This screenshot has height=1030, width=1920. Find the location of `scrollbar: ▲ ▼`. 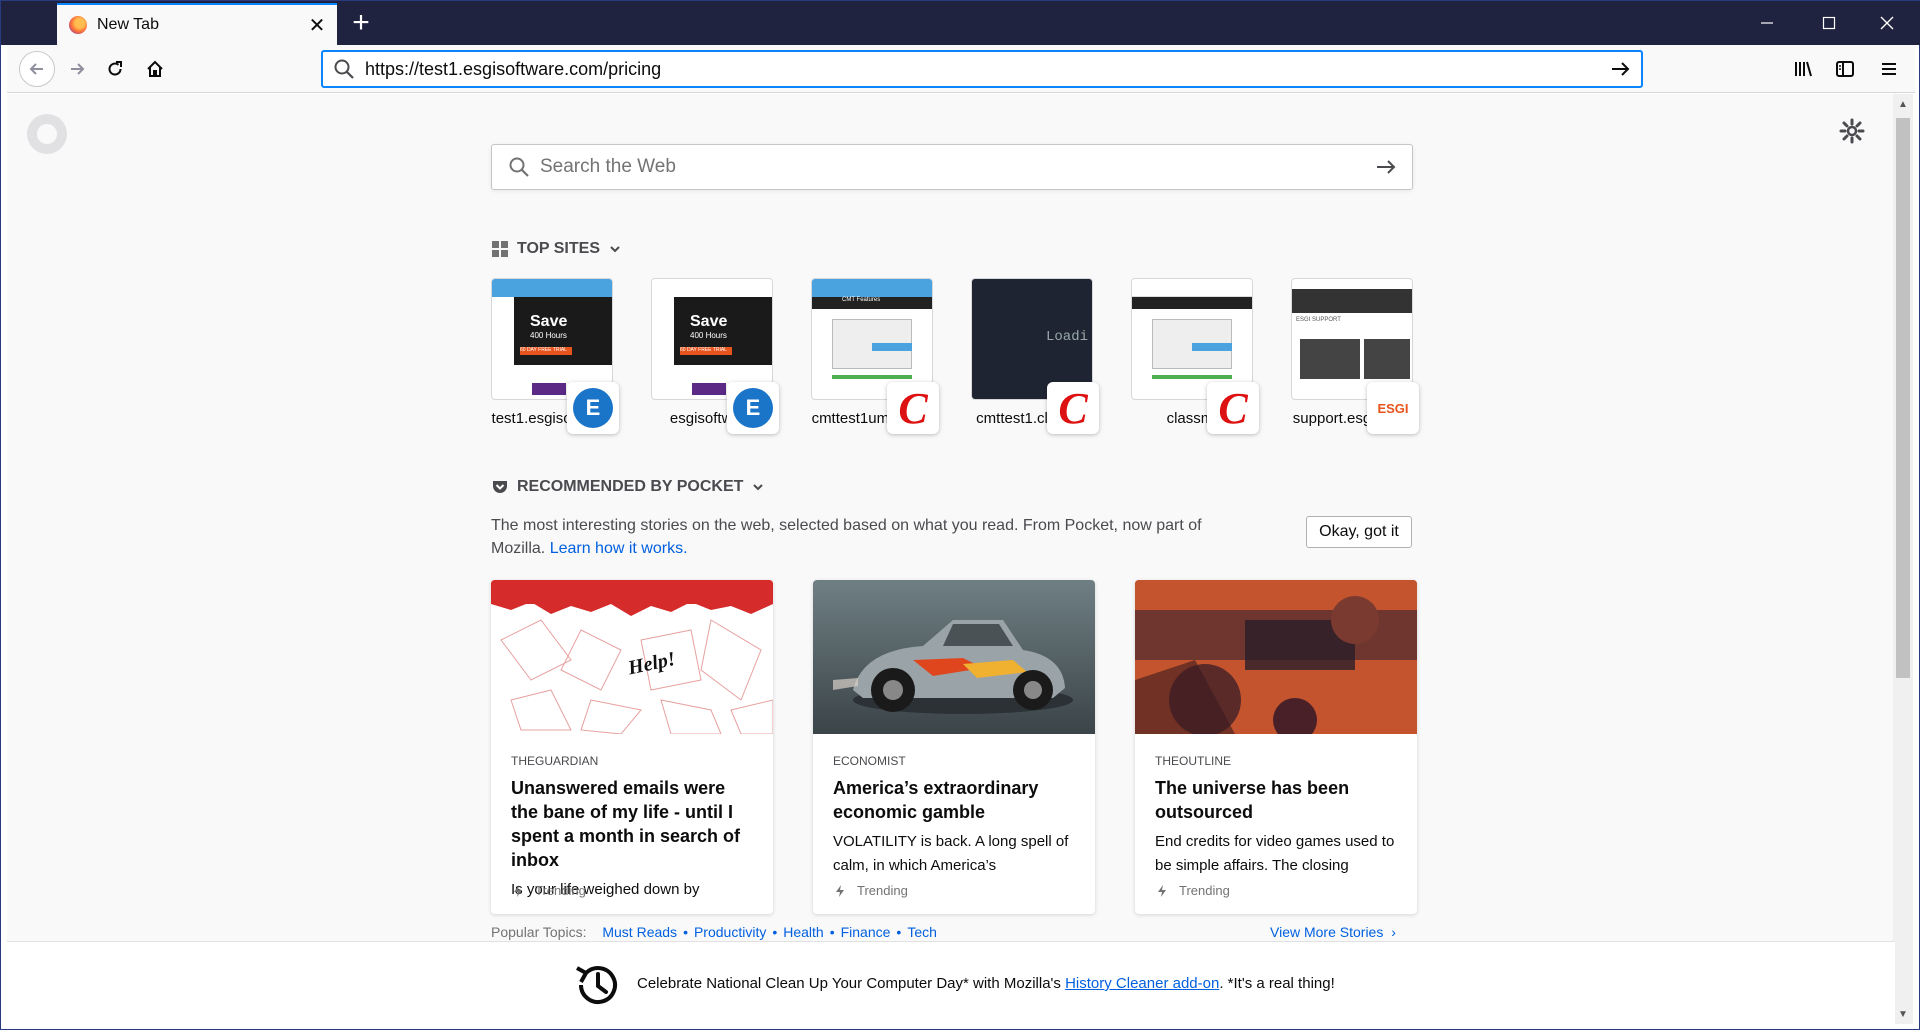

scrollbar: ▲ ▼ is located at coordinates (1903, 559).